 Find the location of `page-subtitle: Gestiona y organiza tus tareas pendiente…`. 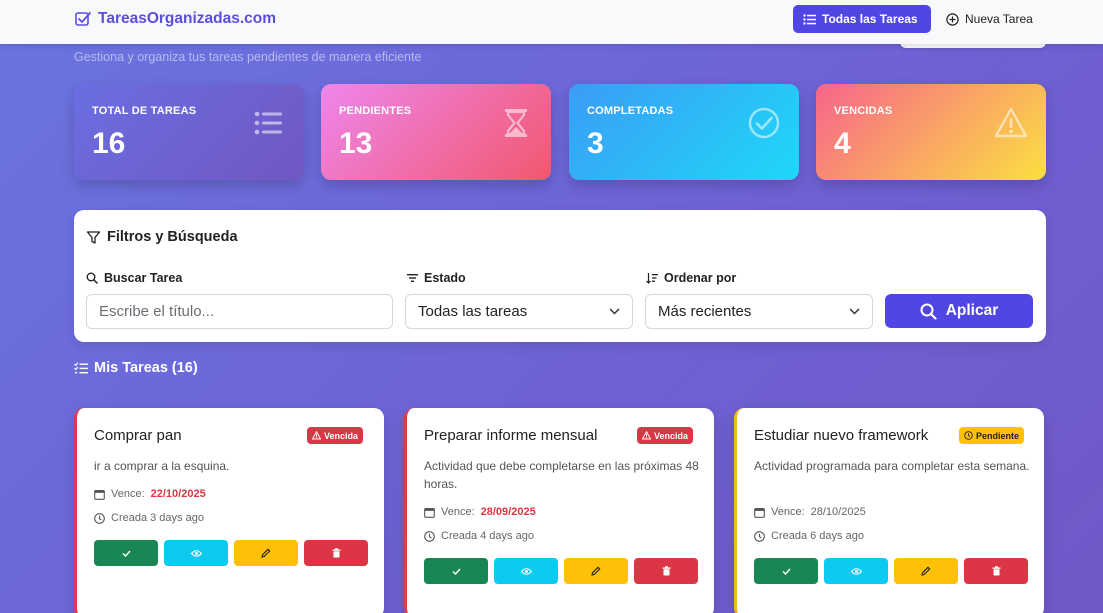

page-subtitle: Gestiona y organiza tus tareas pendiente… is located at coordinates (248, 57).